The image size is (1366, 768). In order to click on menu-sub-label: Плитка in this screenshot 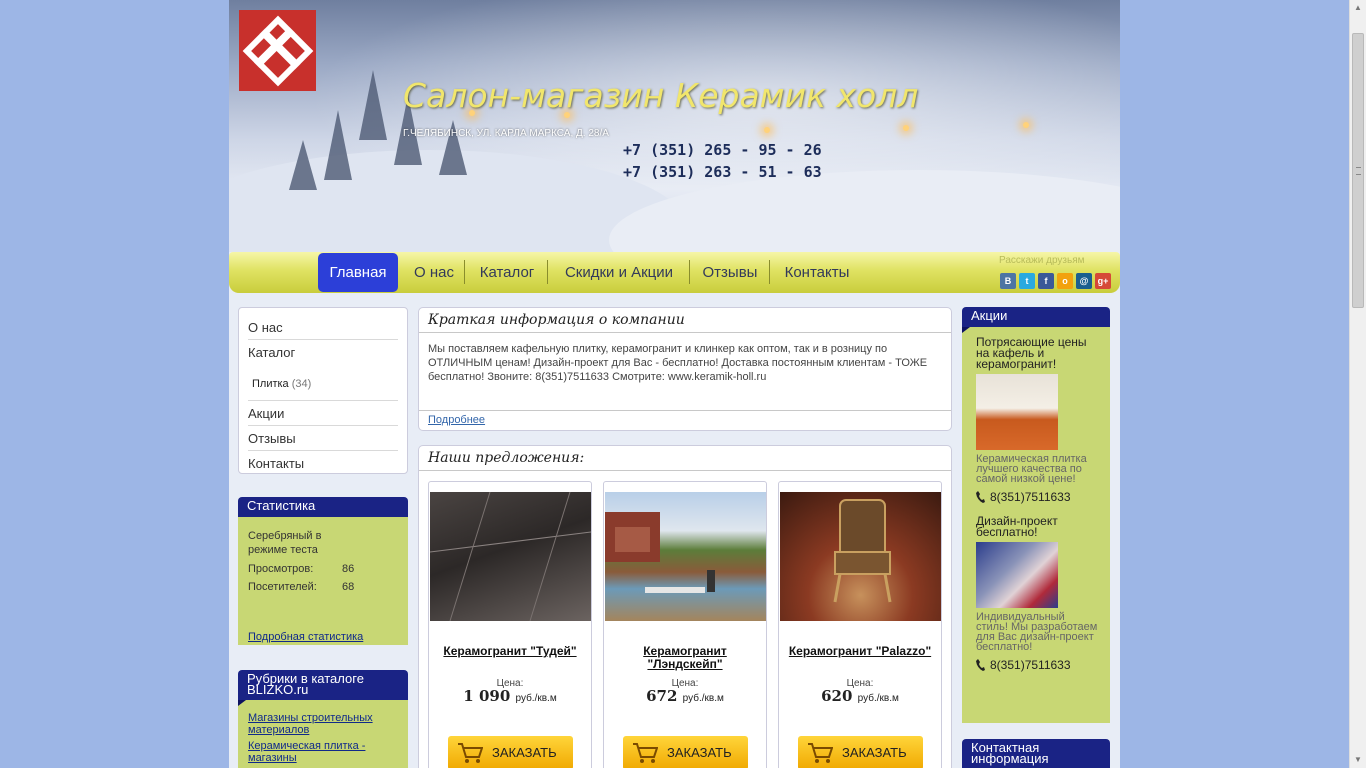, I will do `click(270, 384)`.